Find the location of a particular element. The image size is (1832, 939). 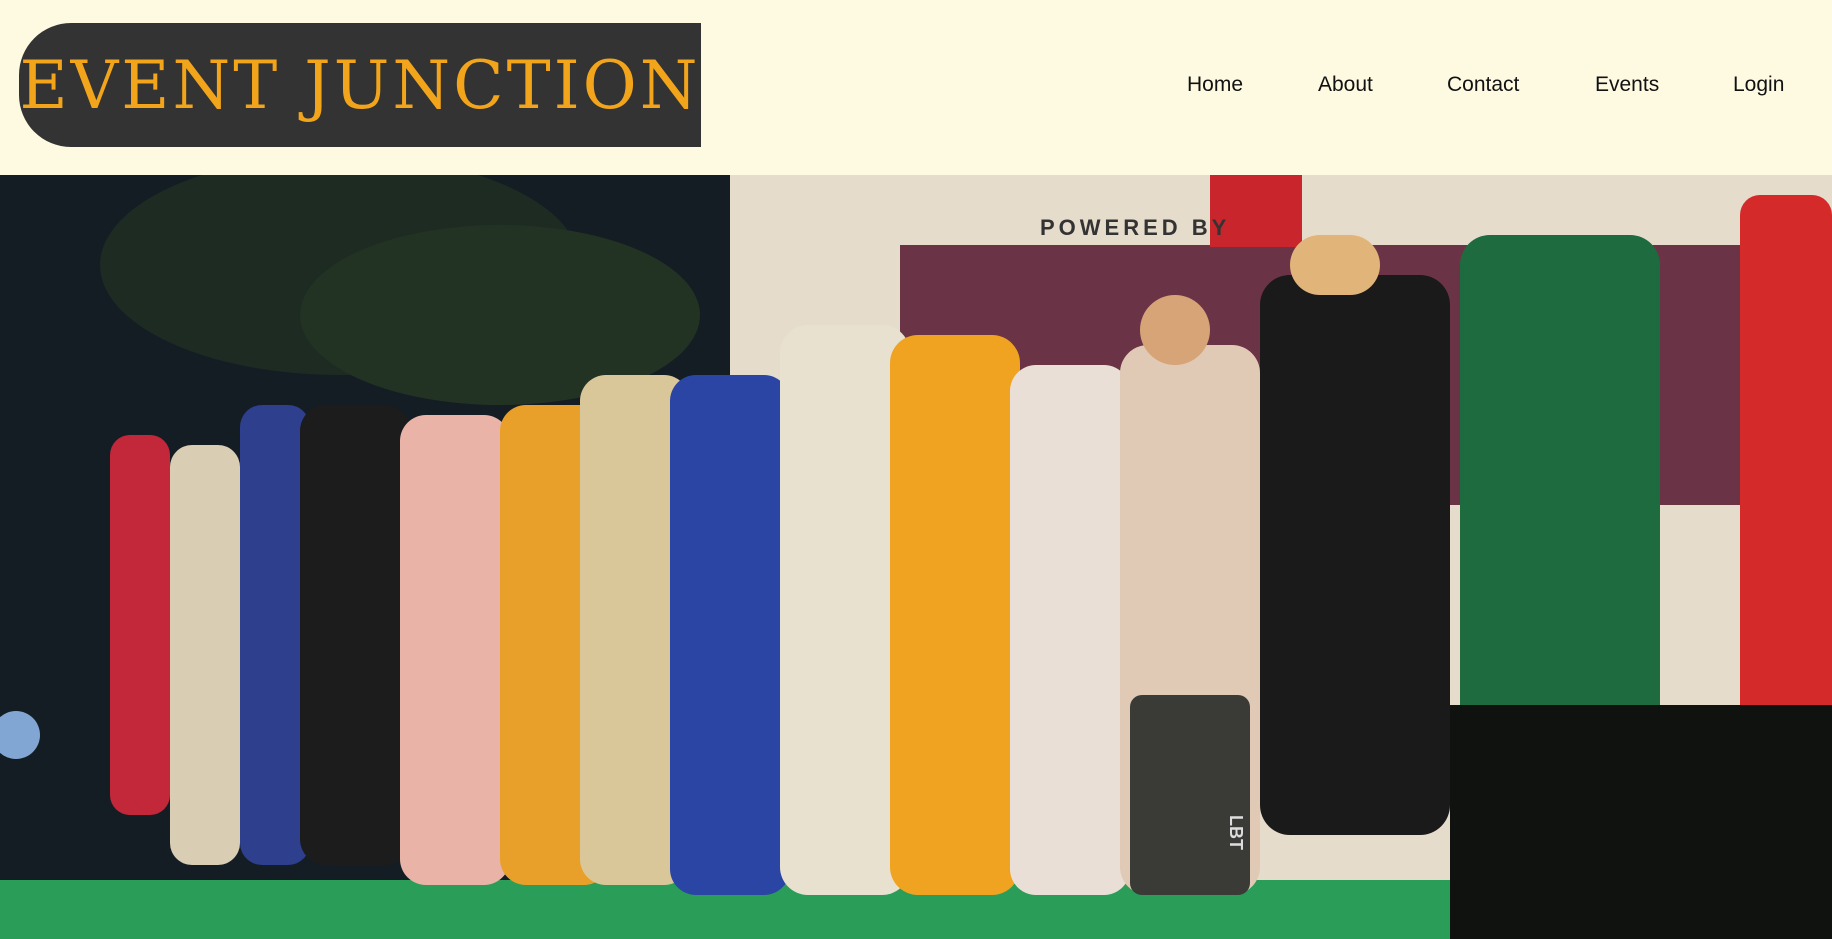

main-nav: Home About Contact Events Login is located at coordinates (916, 85).